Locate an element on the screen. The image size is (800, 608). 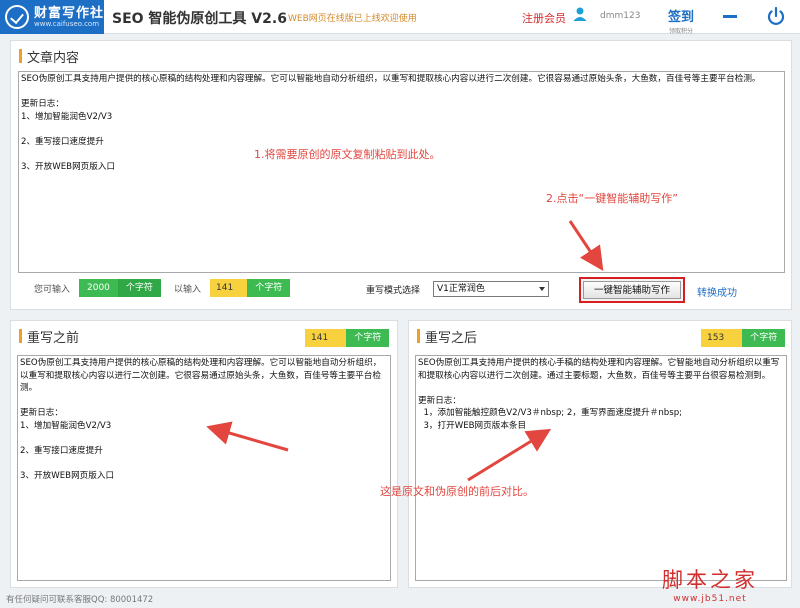
logo-mark-icon is located at coordinates (17, 17).